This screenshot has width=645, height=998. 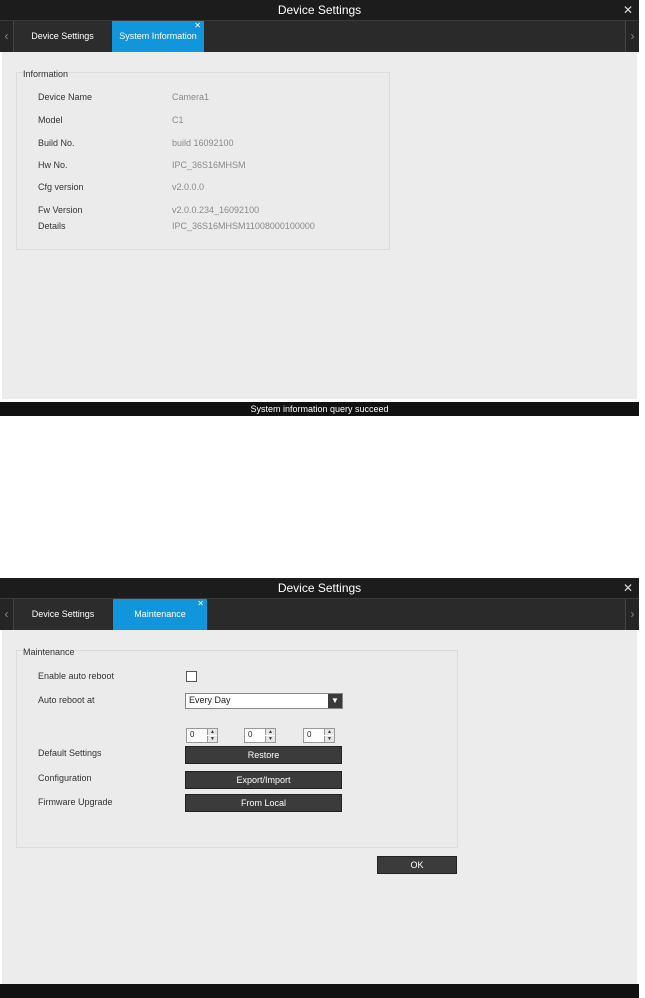 I want to click on tab-bar: ‹ Device Settings System Information ✕ ›, so click(x=319, y=36).